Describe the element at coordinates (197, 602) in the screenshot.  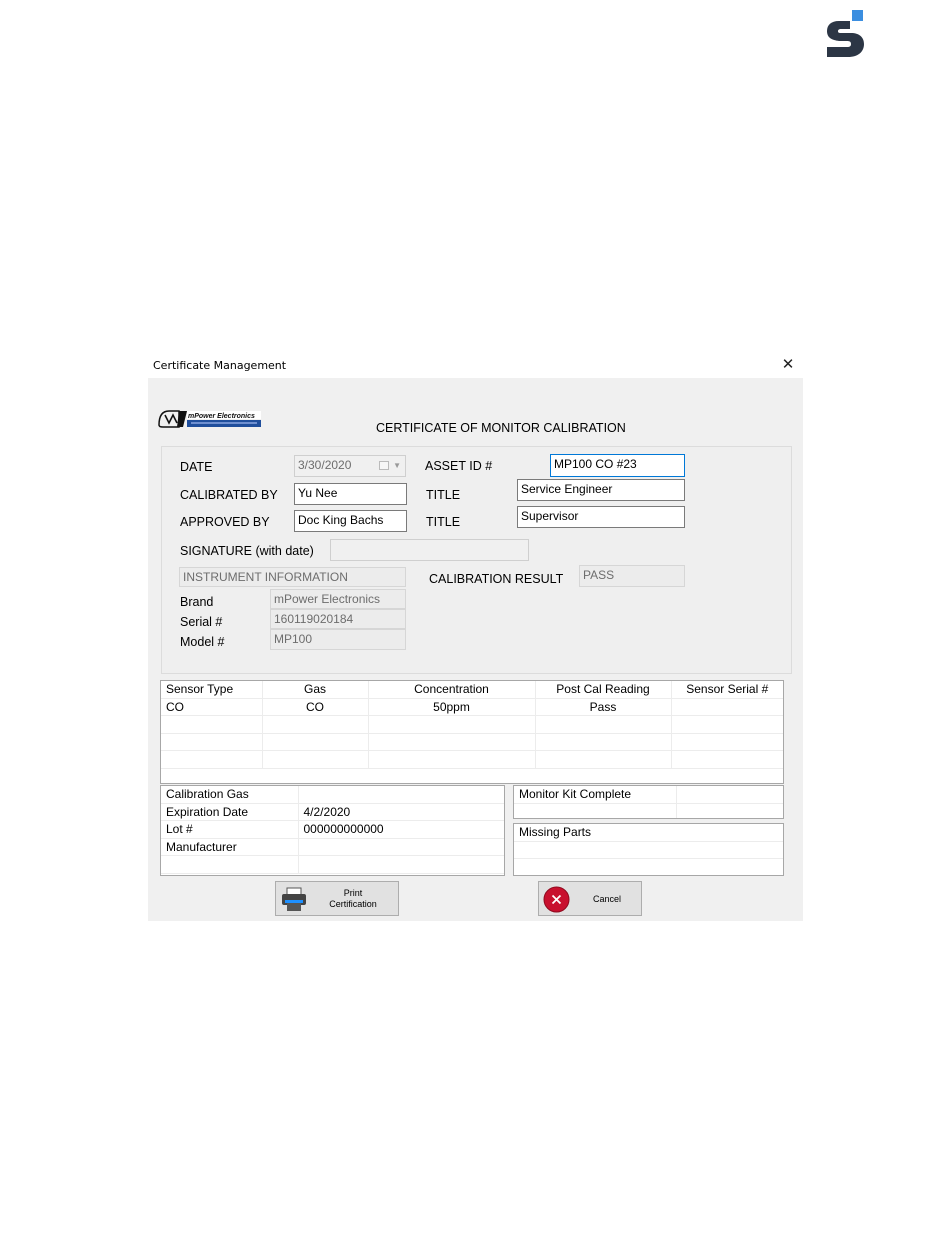
I see `brand-label: Brand` at that location.